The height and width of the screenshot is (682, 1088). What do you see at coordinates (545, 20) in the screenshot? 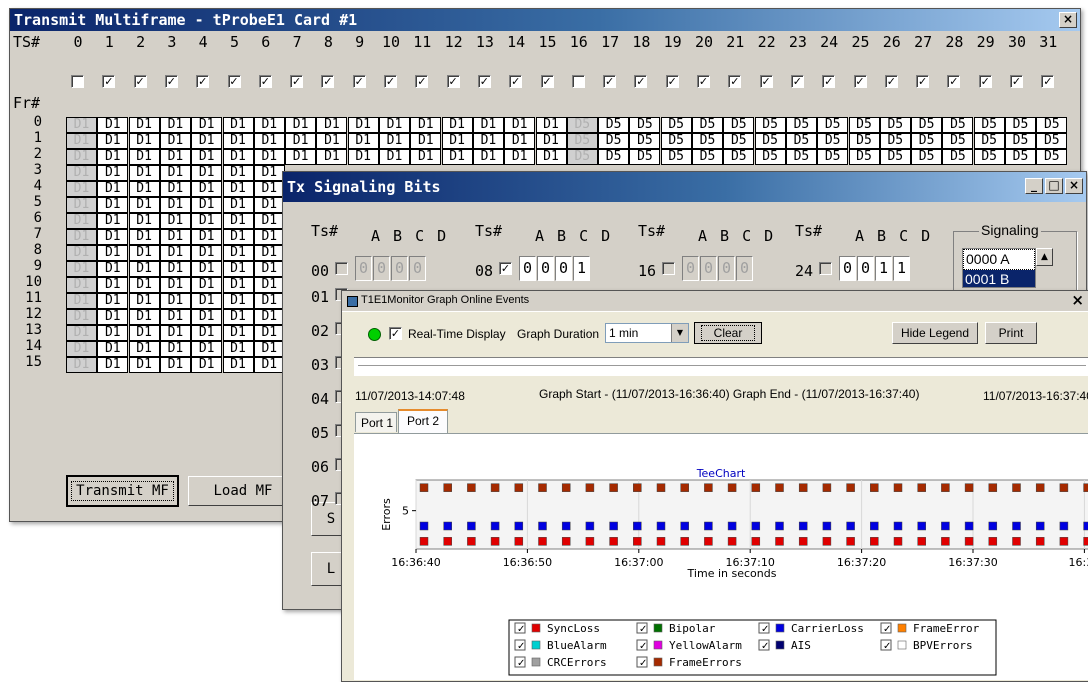
I see `multiframe-titlebar: Transmit Multiframe - tProbeE1 Card #1` at bounding box center [545, 20].